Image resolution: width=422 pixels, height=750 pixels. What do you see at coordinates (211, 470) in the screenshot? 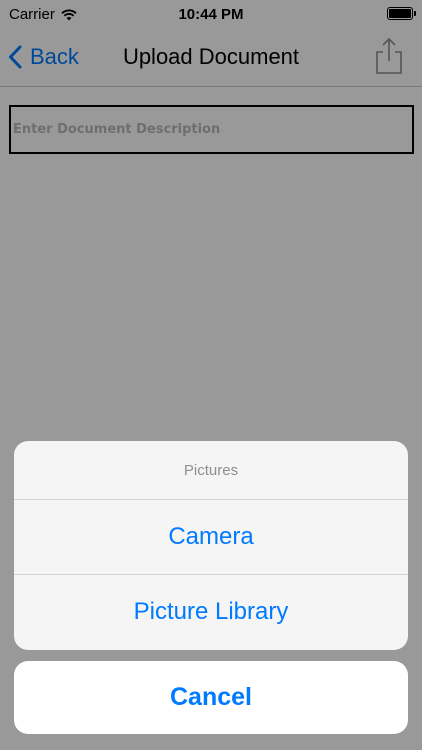
I see `action-sheet-title: Pictures` at bounding box center [211, 470].